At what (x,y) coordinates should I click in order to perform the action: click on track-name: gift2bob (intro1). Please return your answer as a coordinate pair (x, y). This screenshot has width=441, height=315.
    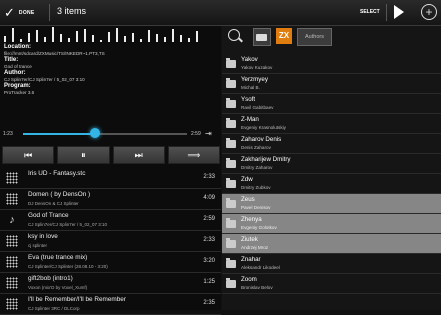
    Looking at the image, I should click on (50, 278).